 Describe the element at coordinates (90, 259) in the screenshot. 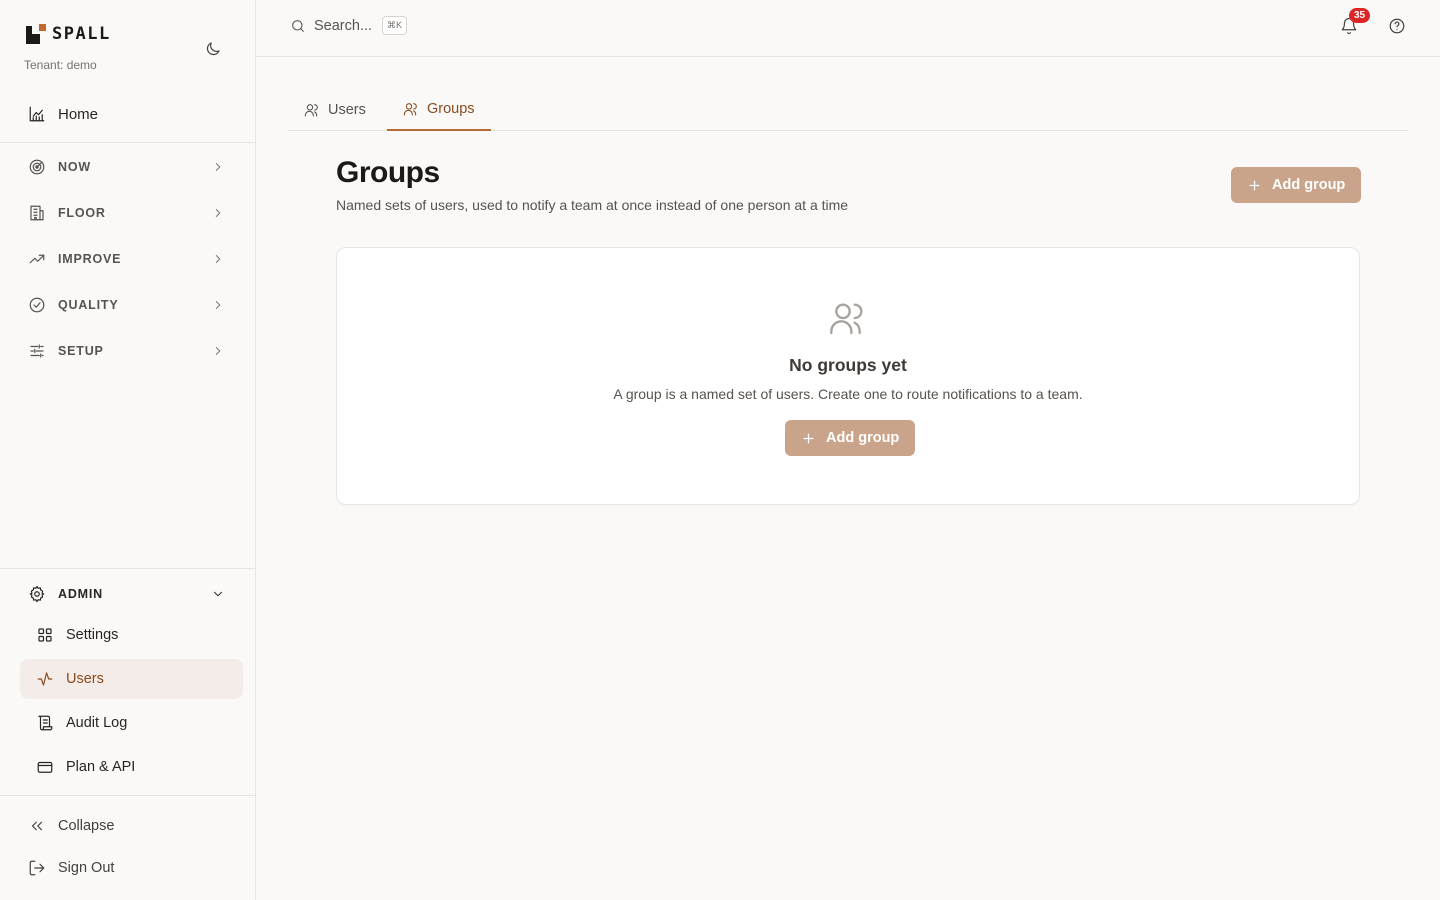

I see `section-label: IMPROVE` at that location.